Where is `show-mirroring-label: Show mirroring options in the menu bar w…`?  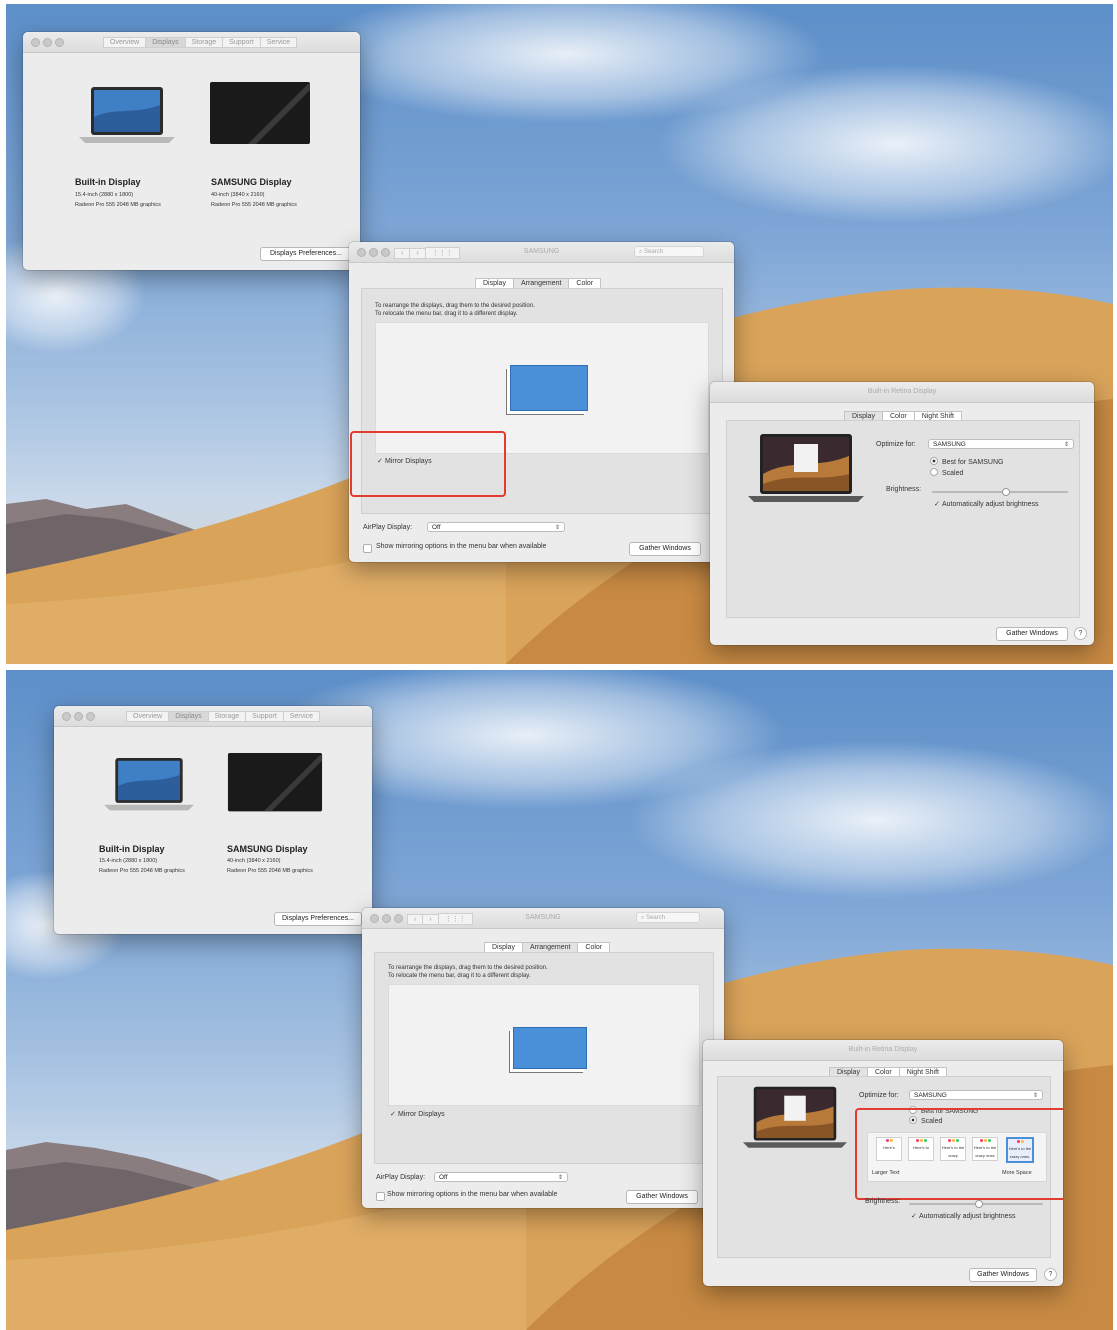
show-mirroring-label: Show mirroring options in the menu bar w… is located at coordinates (461, 546).